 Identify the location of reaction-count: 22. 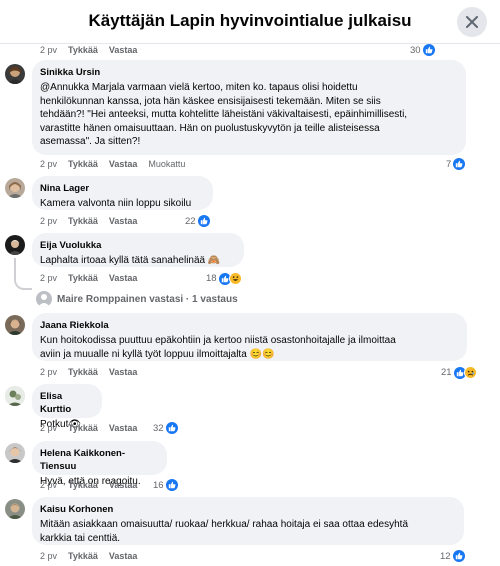
(190, 221).